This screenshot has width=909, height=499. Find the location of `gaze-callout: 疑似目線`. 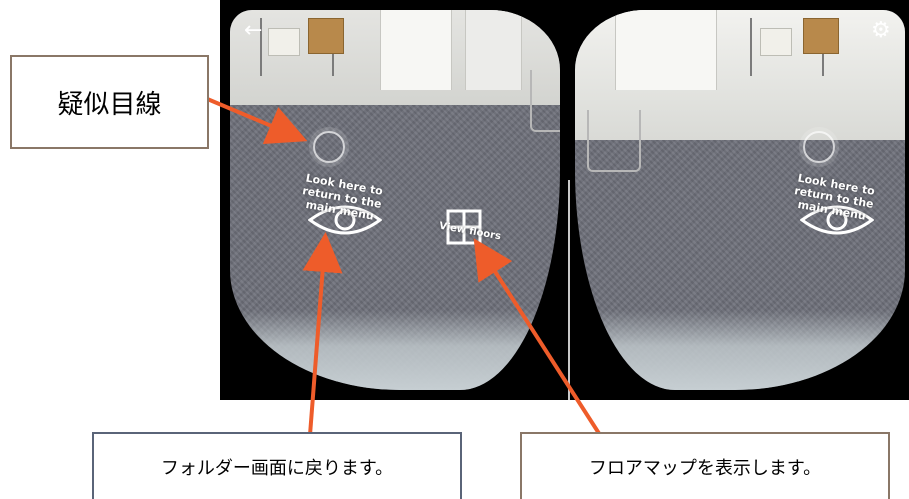

gaze-callout: 疑似目線 is located at coordinates (109, 102).